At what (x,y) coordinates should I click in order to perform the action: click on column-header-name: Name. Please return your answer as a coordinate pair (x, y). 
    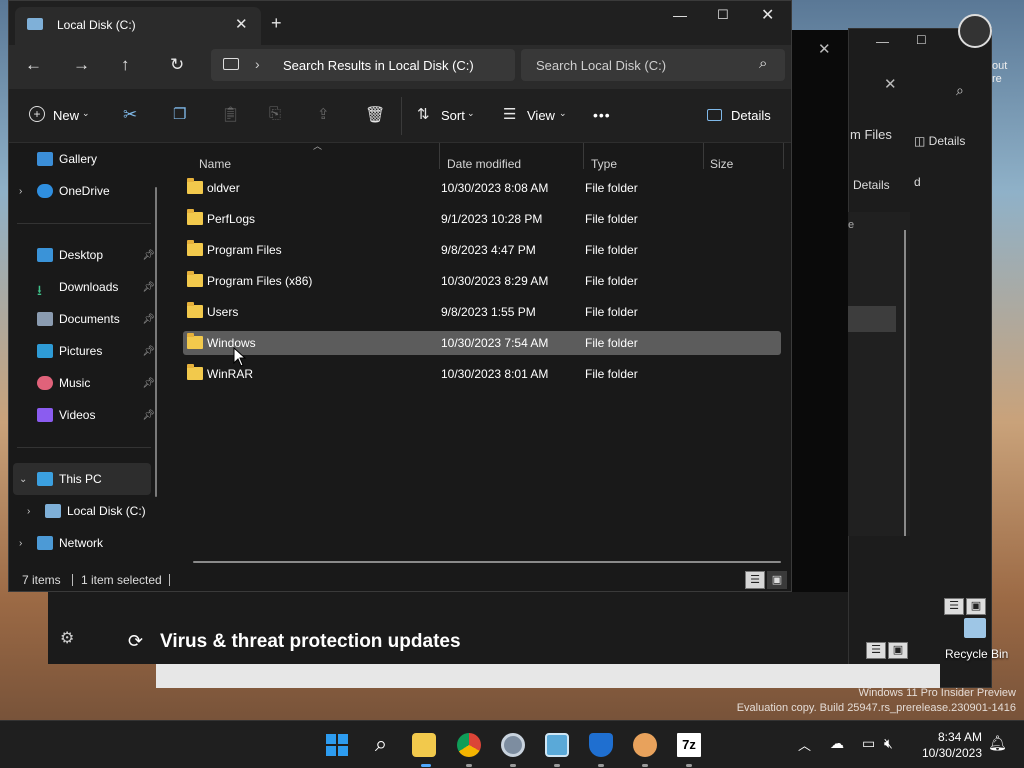
    Looking at the image, I should click on (215, 164).